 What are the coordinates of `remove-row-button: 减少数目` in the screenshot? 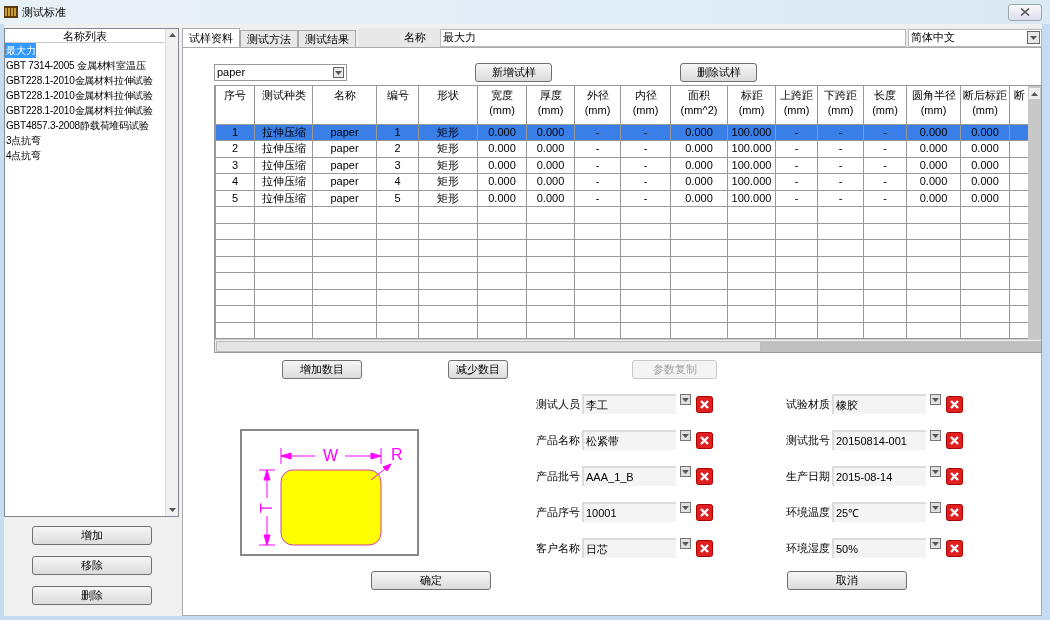 It's located at (478, 369).